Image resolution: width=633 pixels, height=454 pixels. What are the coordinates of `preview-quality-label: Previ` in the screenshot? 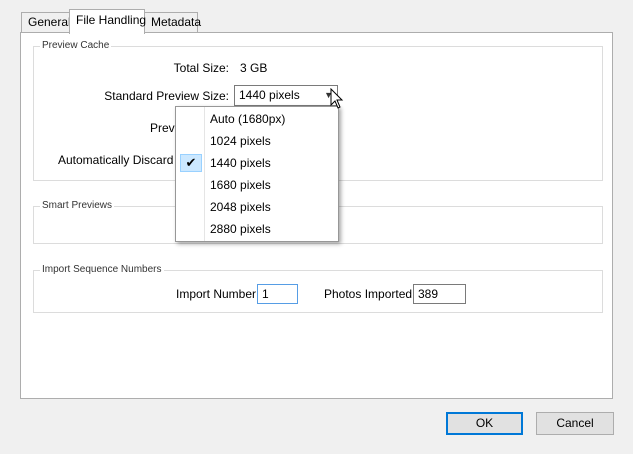 It's located at (164, 128).